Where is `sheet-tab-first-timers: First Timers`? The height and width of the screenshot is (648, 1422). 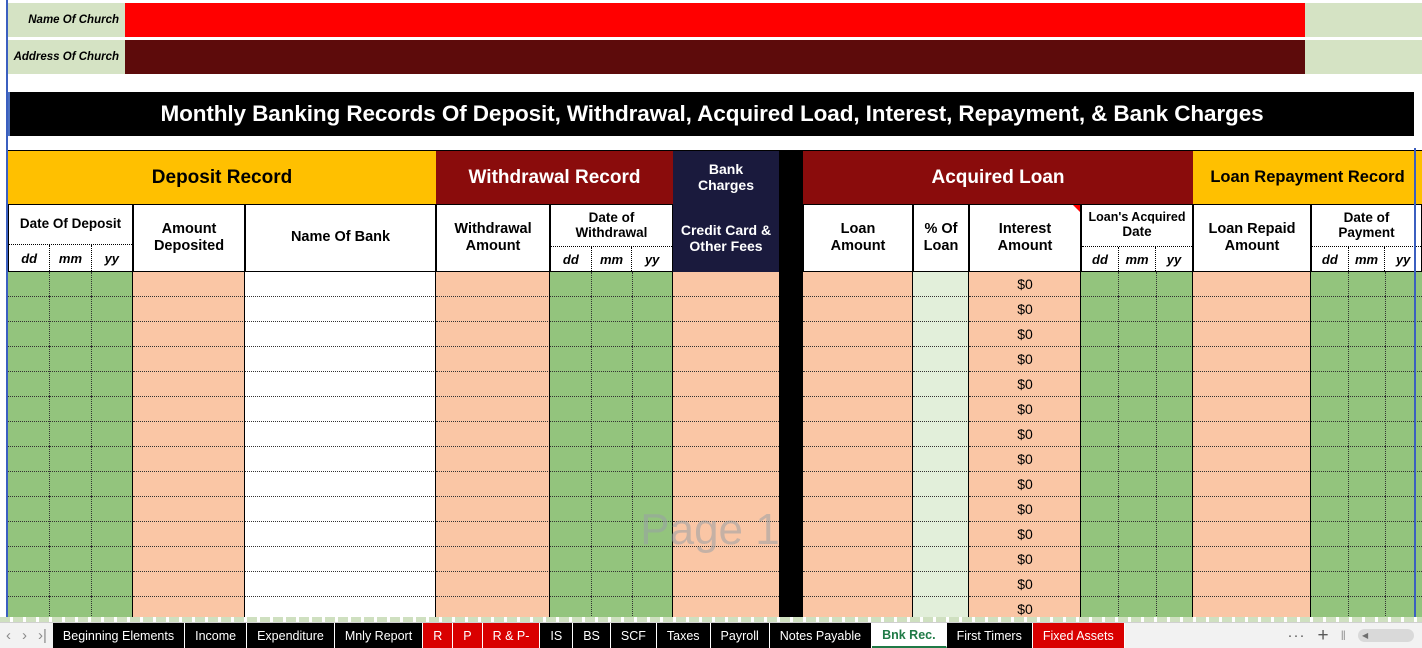 sheet-tab-first-timers: First Timers is located at coordinates (989, 635).